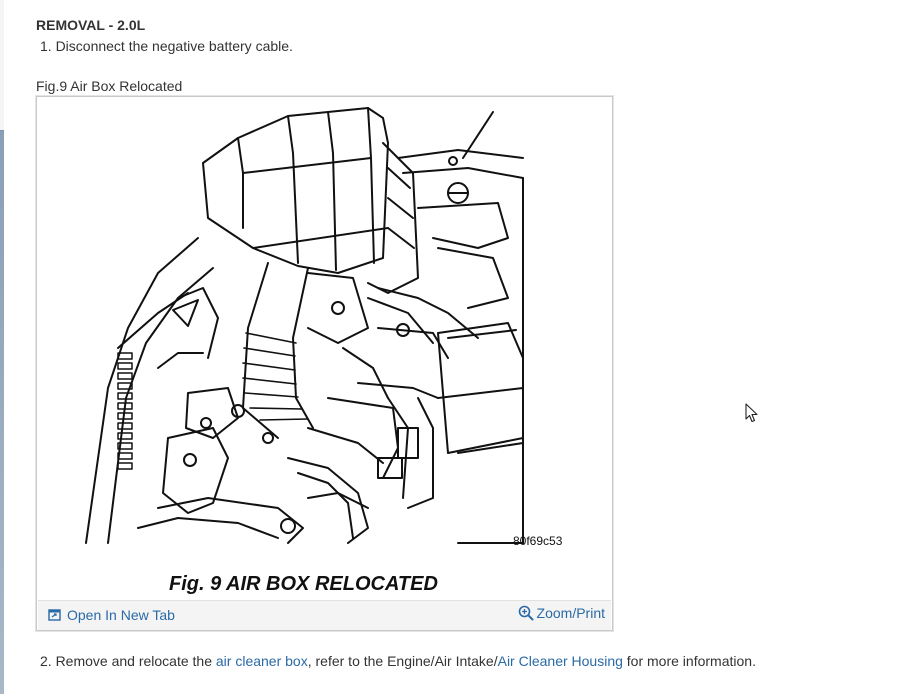  Describe the element at coordinates (526, 613) in the screenshot. I see `magnifier-icon` at that location.